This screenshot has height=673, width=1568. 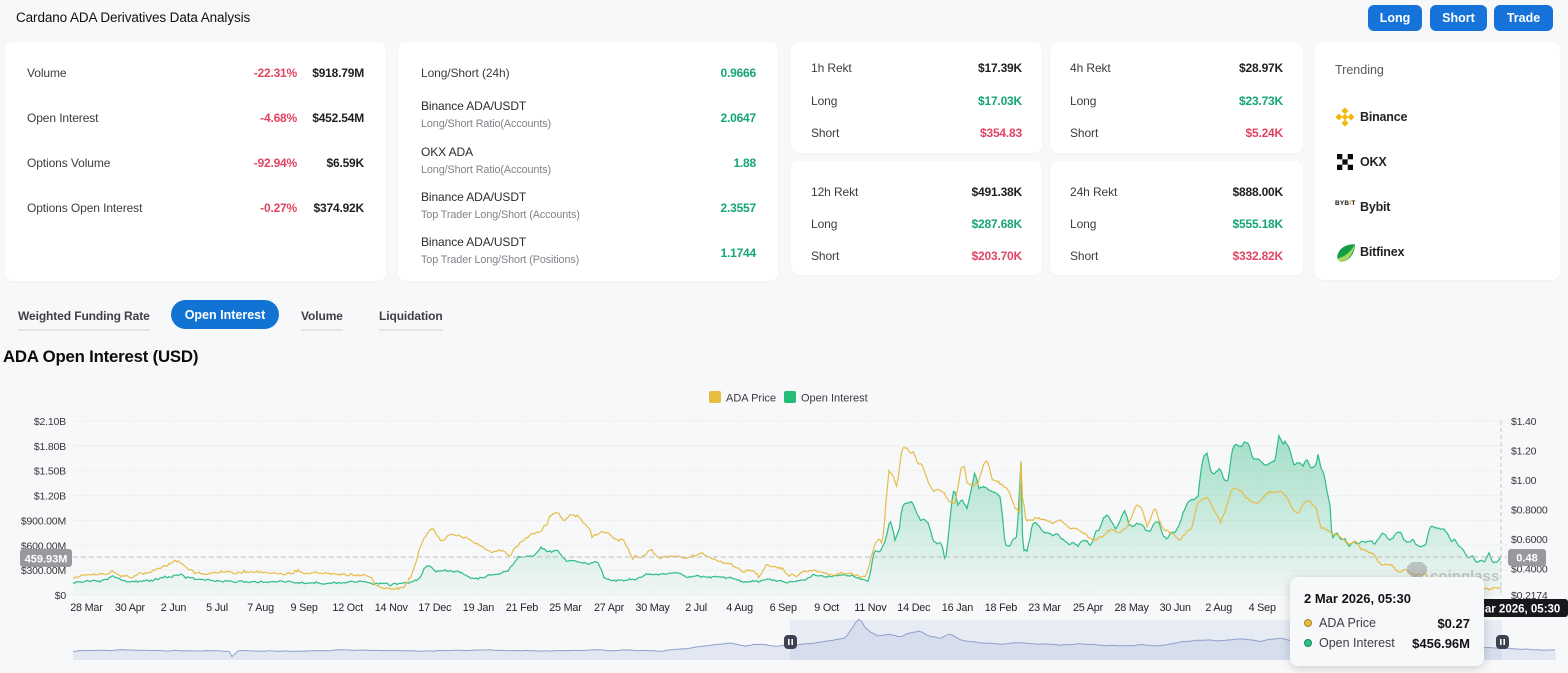 I want to click on svg-text: 9 Oct, so click(x=826, y=608).